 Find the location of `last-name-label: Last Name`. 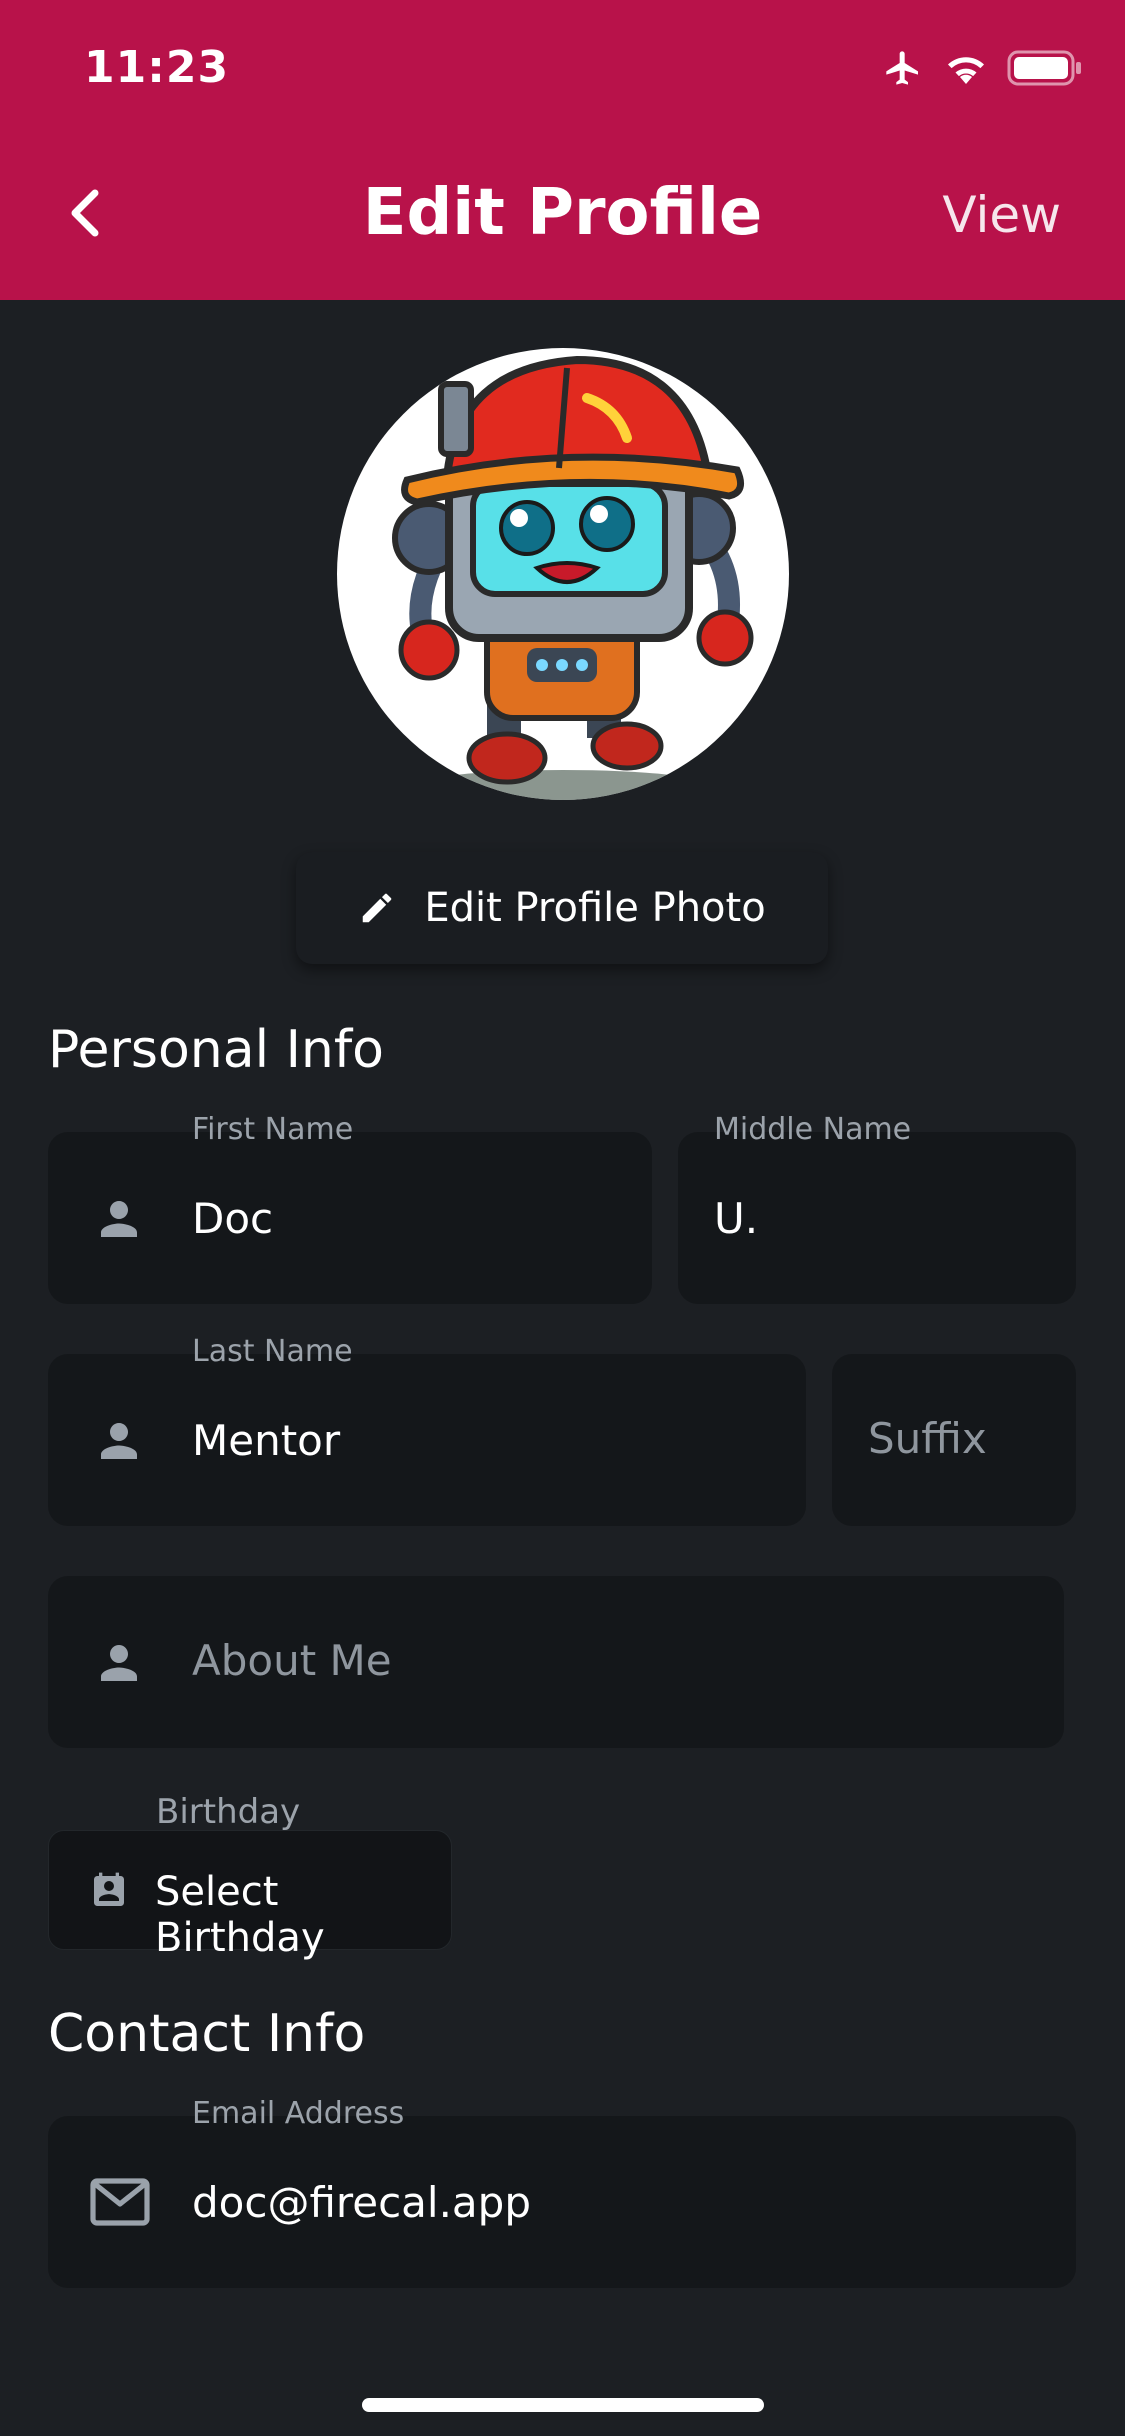

last-name-label: Last Name is located at coordinates (272, 1351).